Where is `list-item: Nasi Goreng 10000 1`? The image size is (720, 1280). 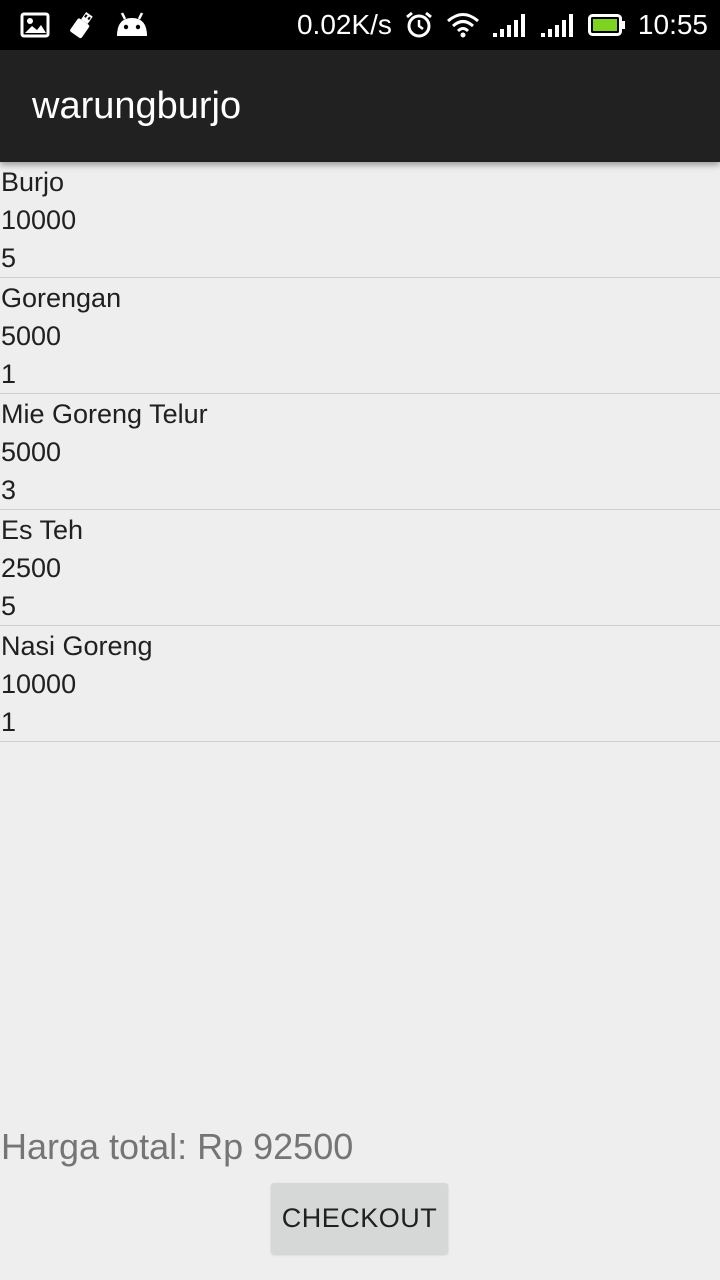 list-item: Nasi Goreng 10000 1 is located at coordinates (360, 684).